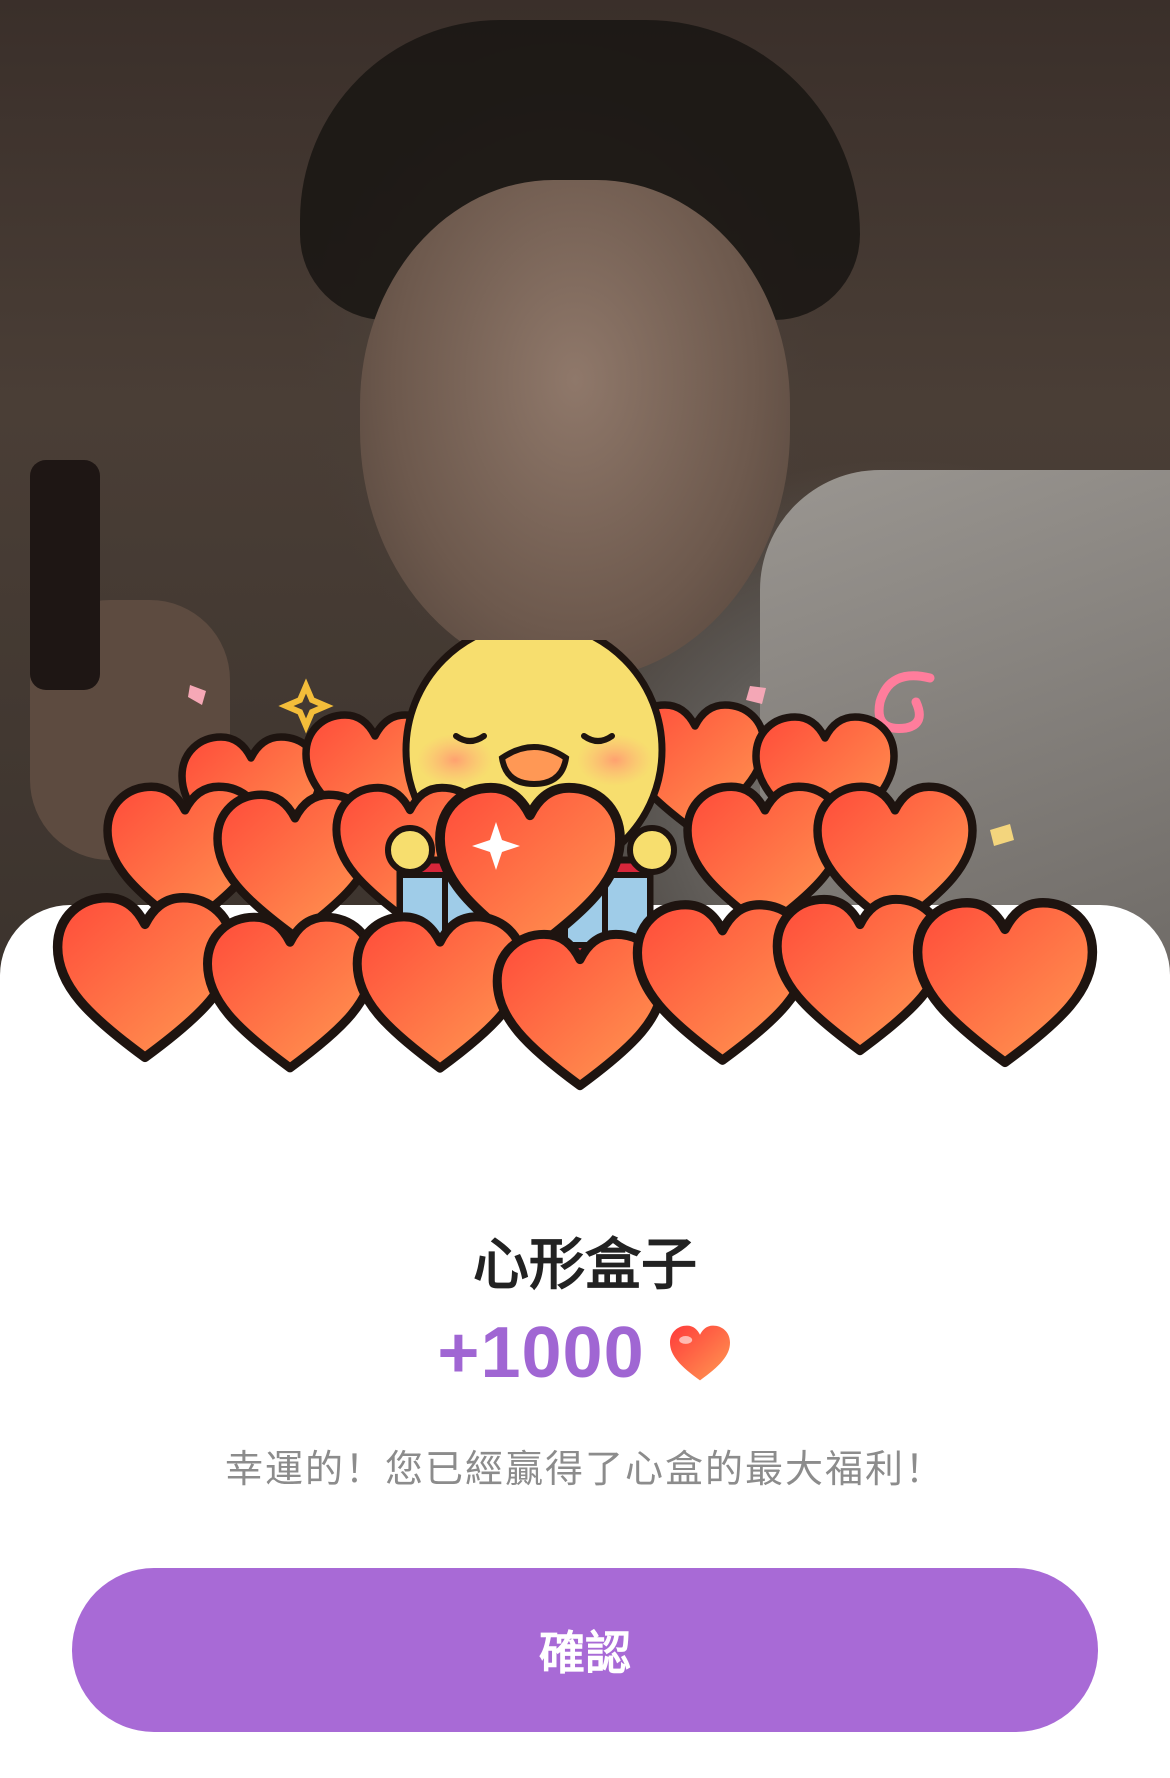 This screenshot has height=1778, width=1170. Describe the element at coordinates (585, 1650) in the screenshot. I see `confirm-button: 確認` at that location.